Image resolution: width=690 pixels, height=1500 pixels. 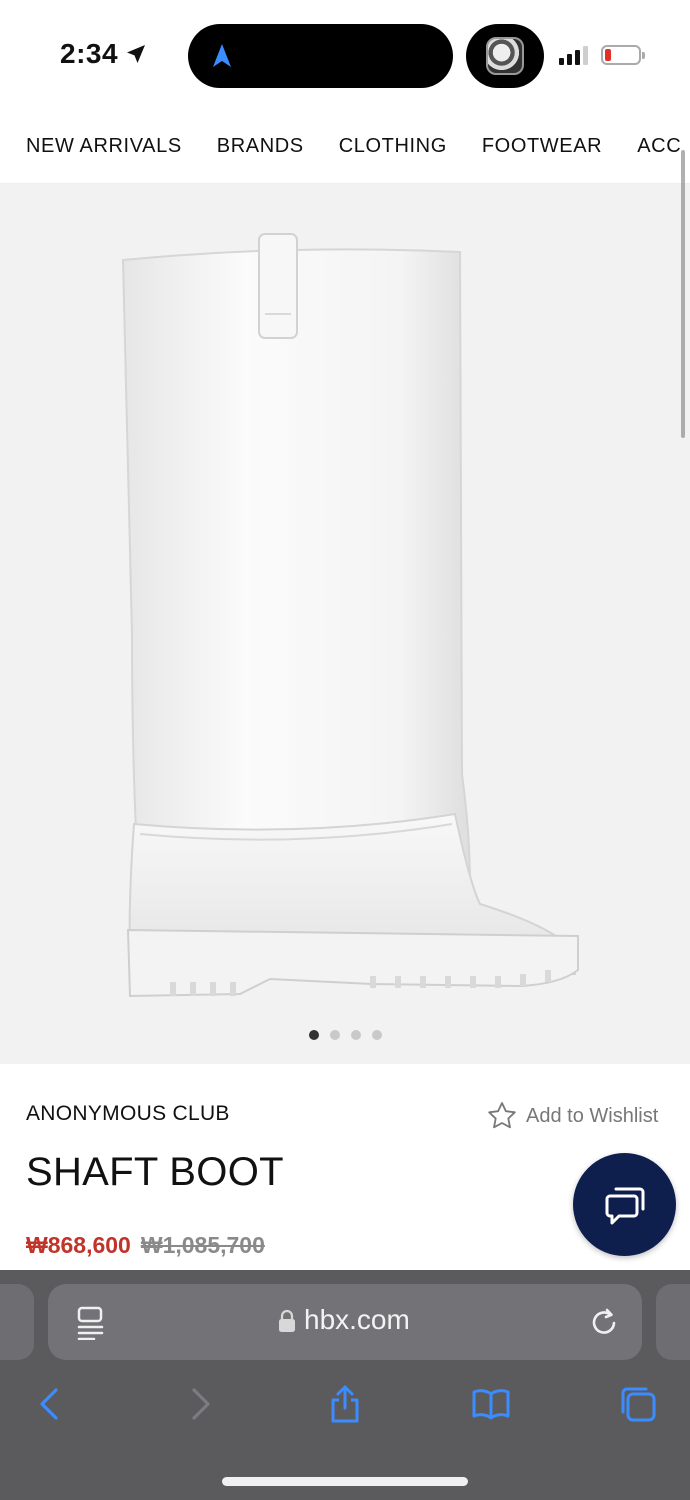 I want to click on share-button, so click(x=345, y=1404).